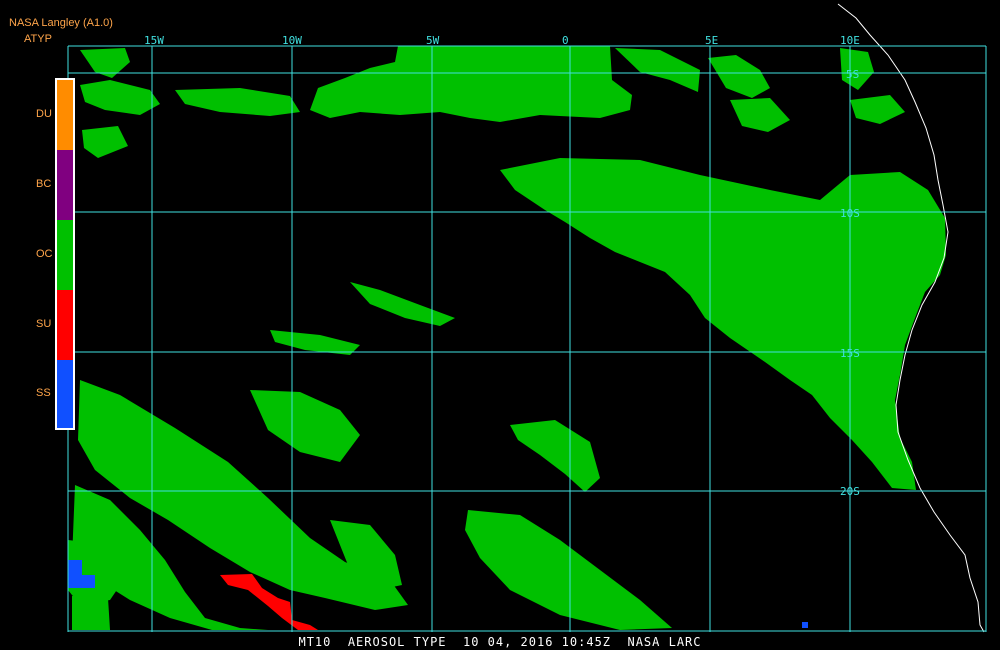 Image resolution: width=1000 pixels, height=650 pixels. Describe the element at coordinates (711, 40) in the screenshot. I see `lon-label: 5E` at that location.